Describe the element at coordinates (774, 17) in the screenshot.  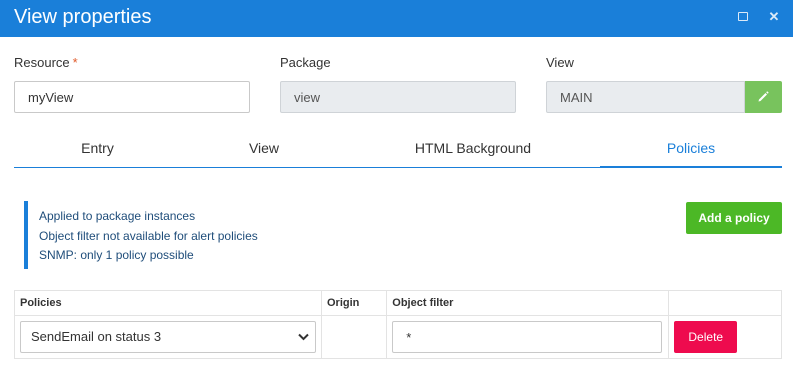
I see `close-icon: ✕` at that location.